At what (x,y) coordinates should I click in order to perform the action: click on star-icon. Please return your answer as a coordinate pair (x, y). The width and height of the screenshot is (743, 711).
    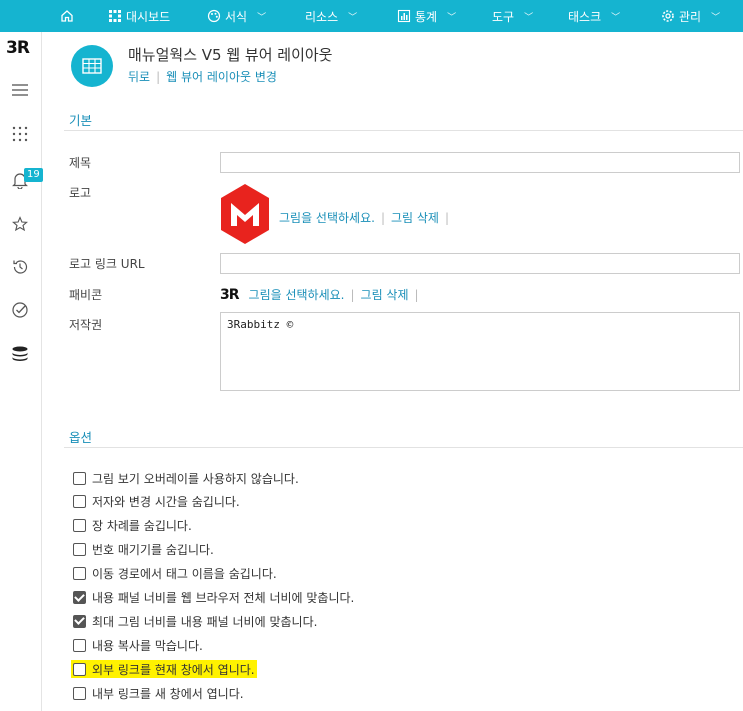
    Looking at the image, I should click on (20, 224).